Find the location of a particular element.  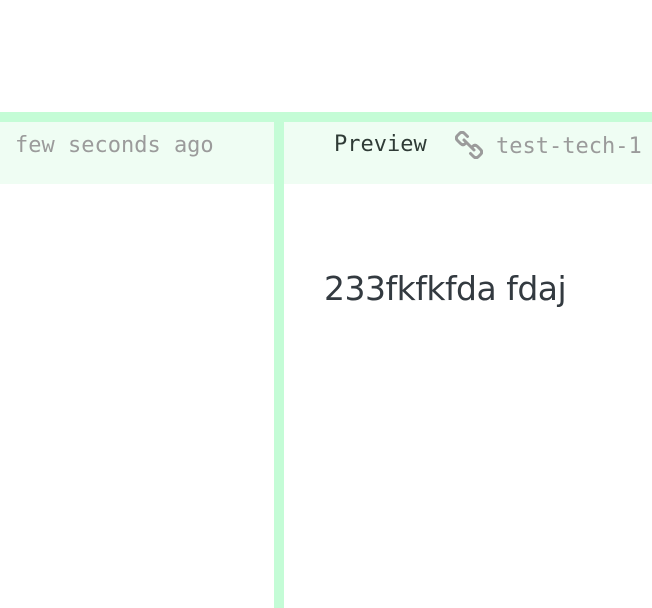

pane-top-border is located at coordinates (326, 117).